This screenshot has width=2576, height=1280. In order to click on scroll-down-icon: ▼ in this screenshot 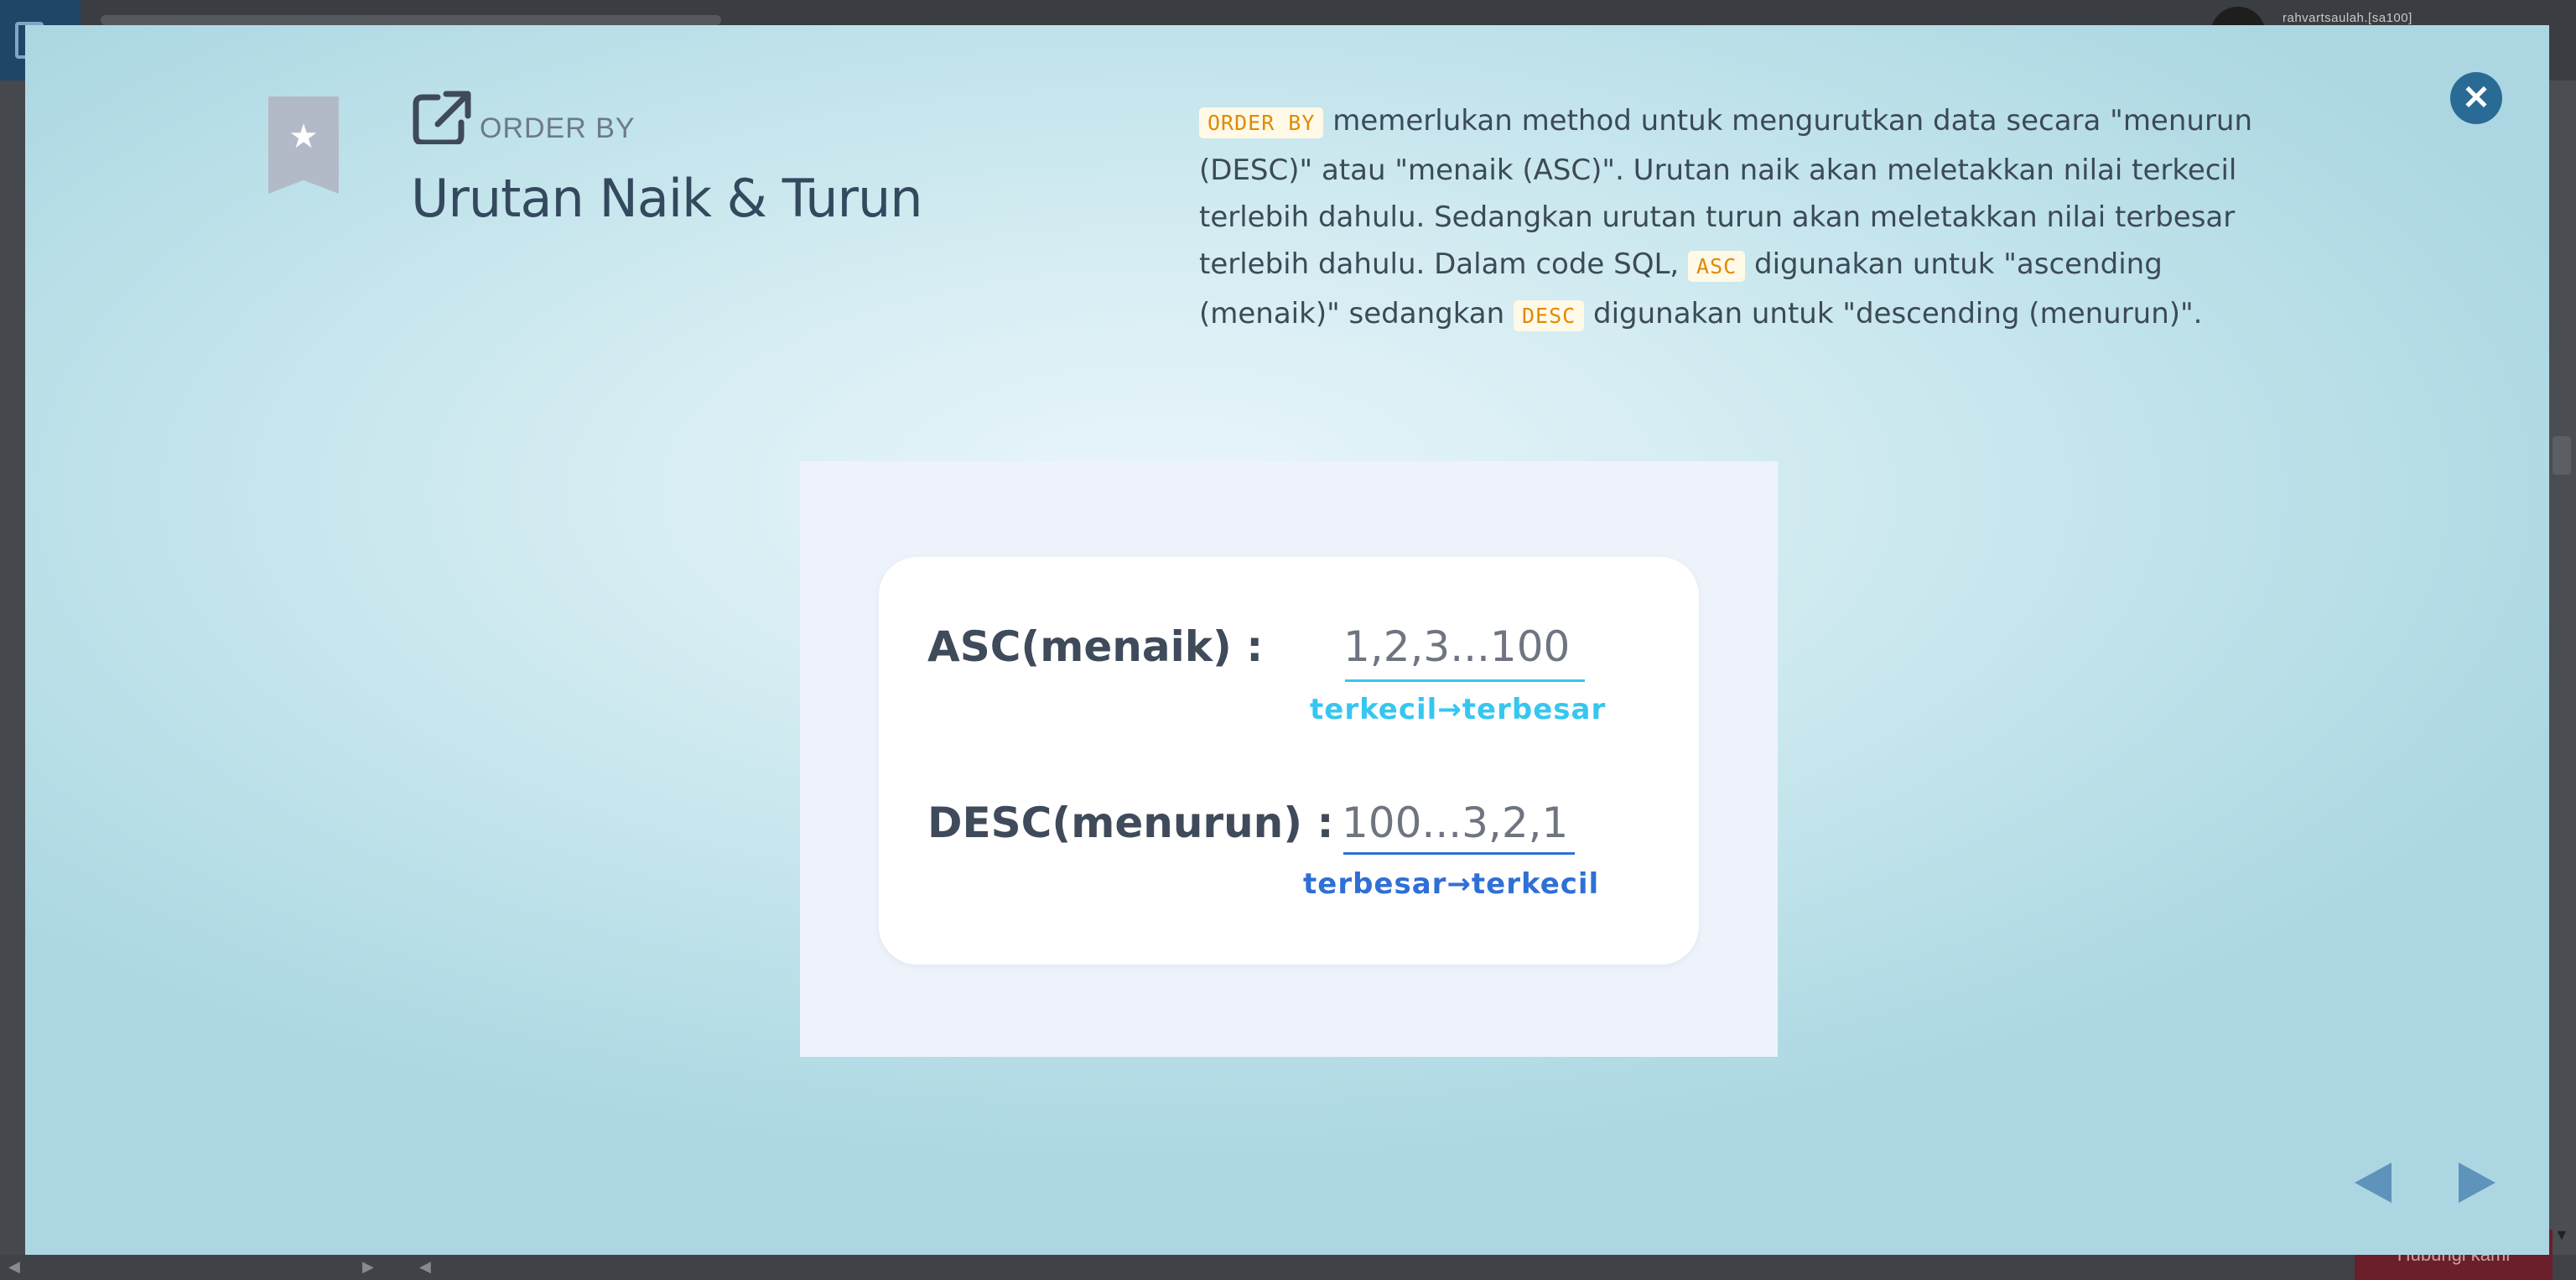, I will do `click(2561, 1235)`.